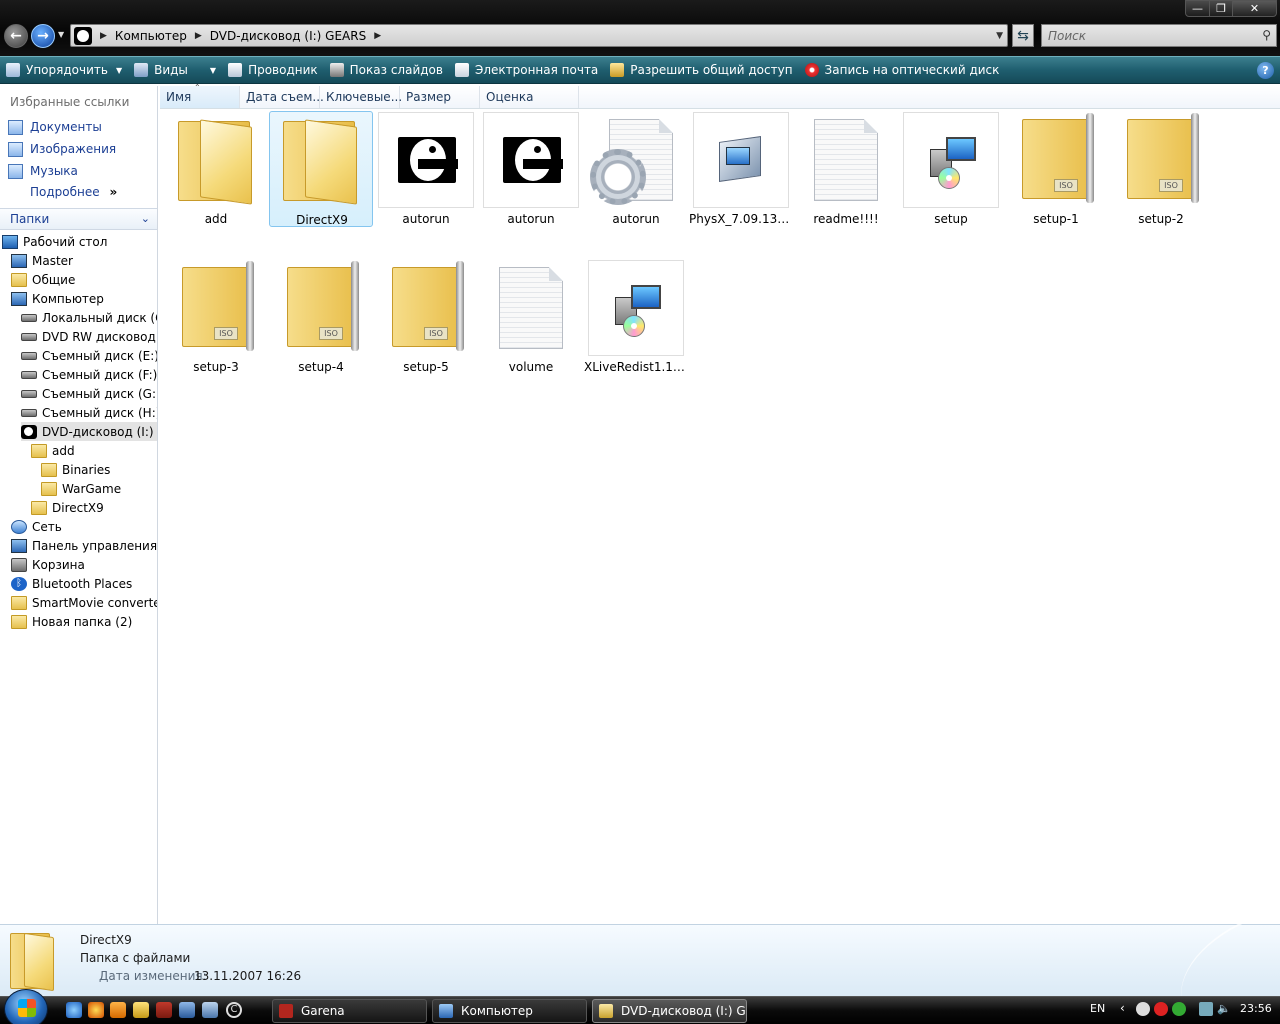  Describe the element at coordinates (43, 171) in the screenshot. I see `favorite-music: Музыка` at that location.